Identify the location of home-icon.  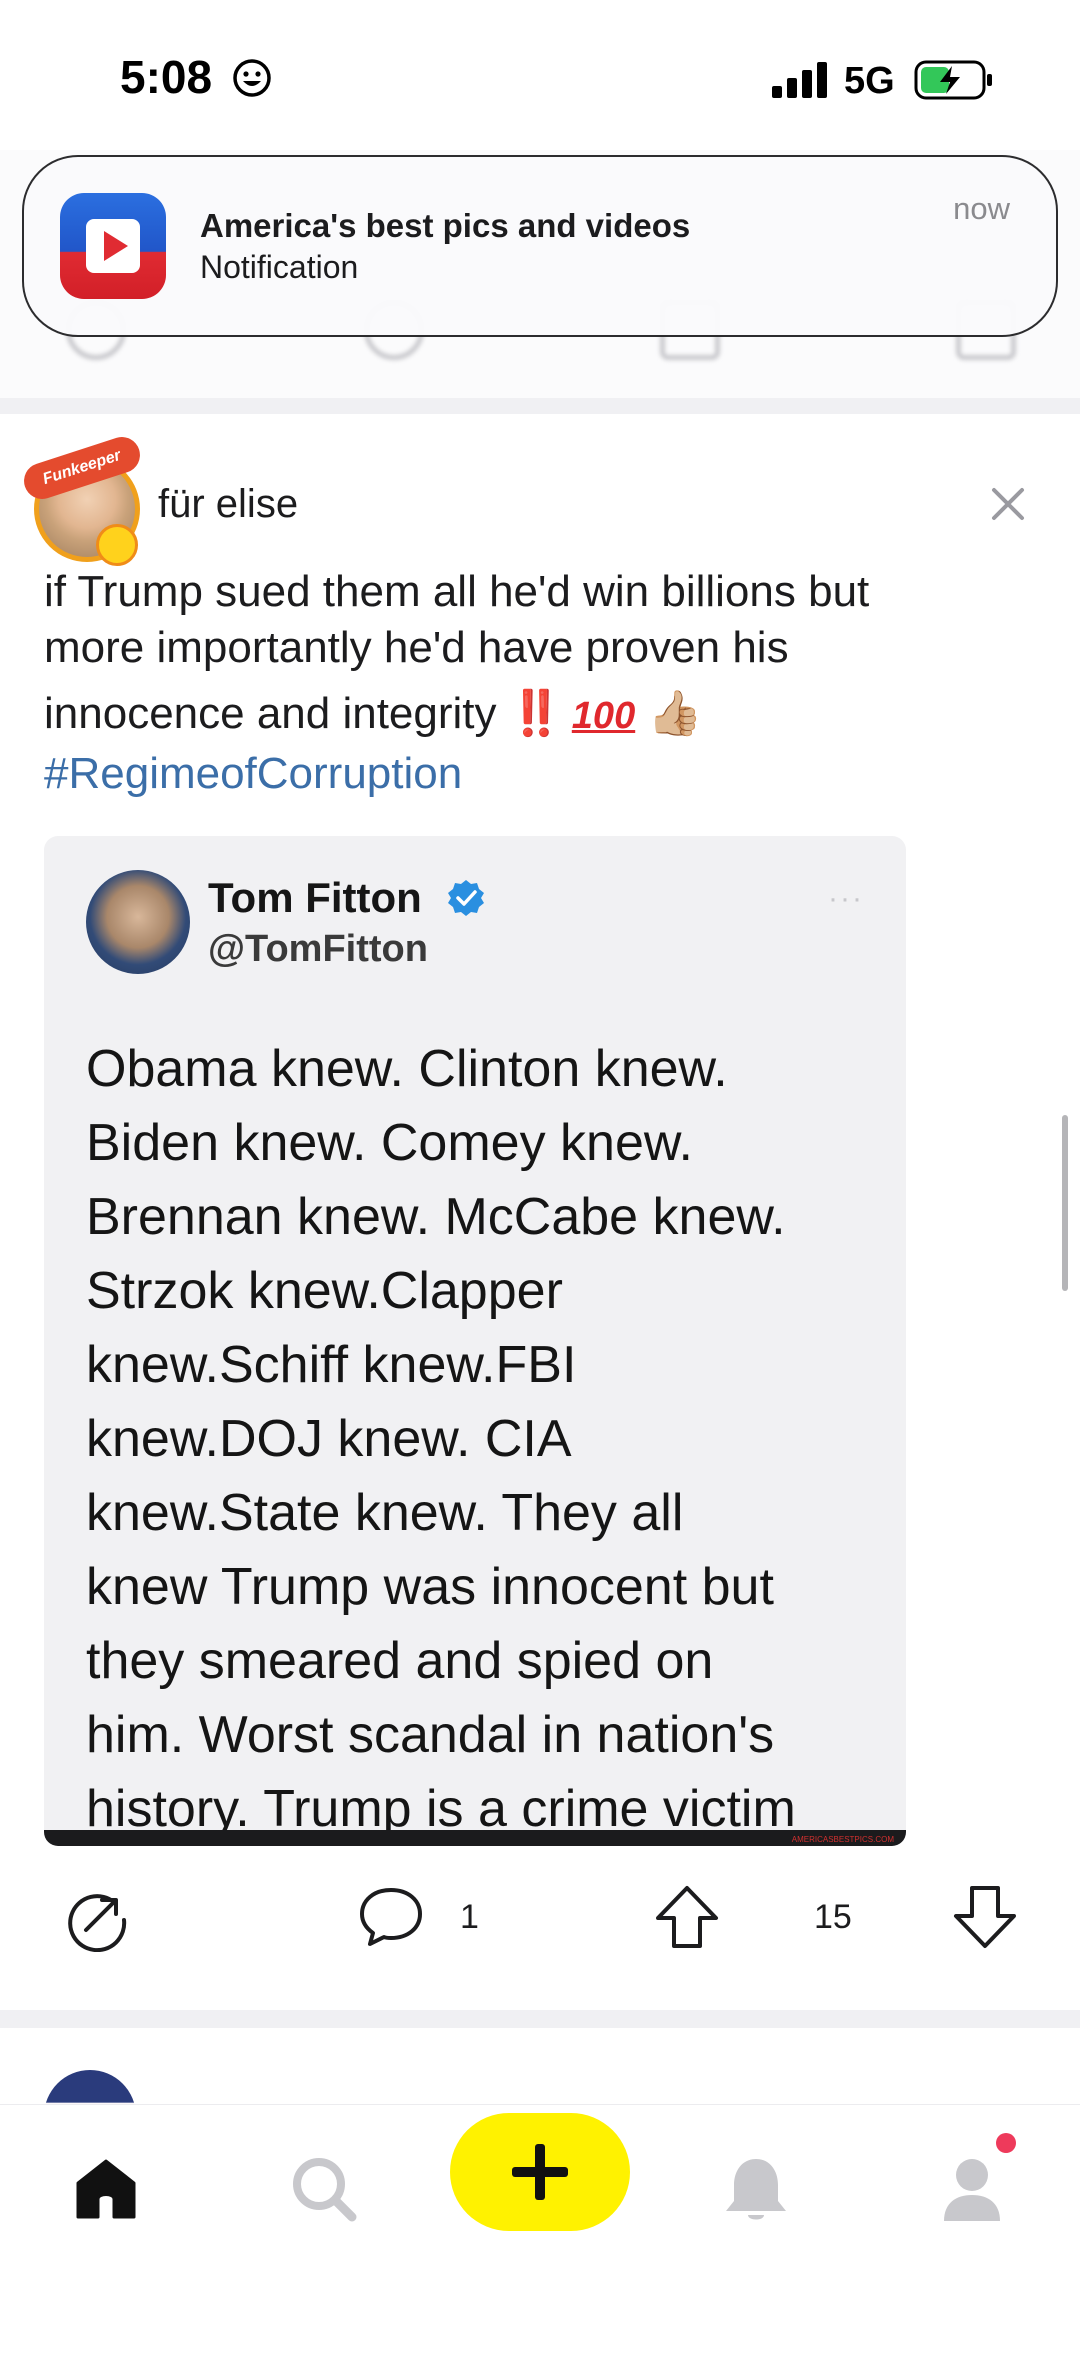
(106, 2189).